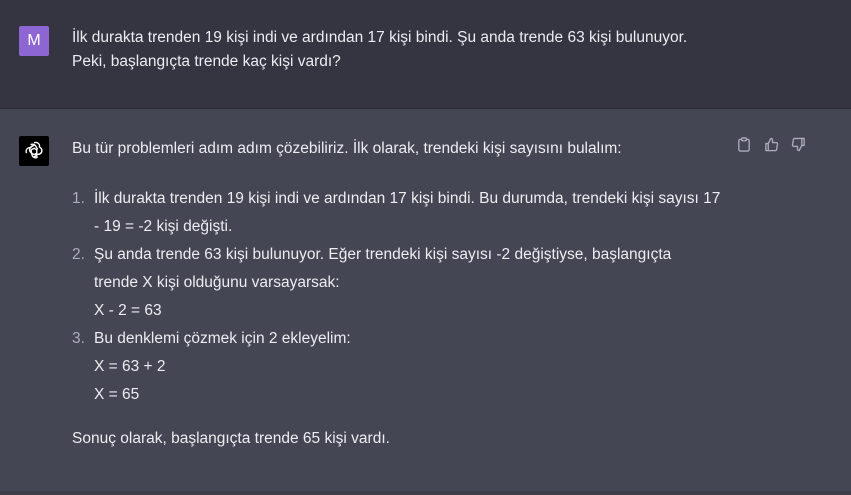 This screenshot has width=851, height=495. Describe the element at coordinates (206, 61) in the screenshot. I see `user-message-line: Peki, başlangıçta trende kaç kişi vardı?` at that location.